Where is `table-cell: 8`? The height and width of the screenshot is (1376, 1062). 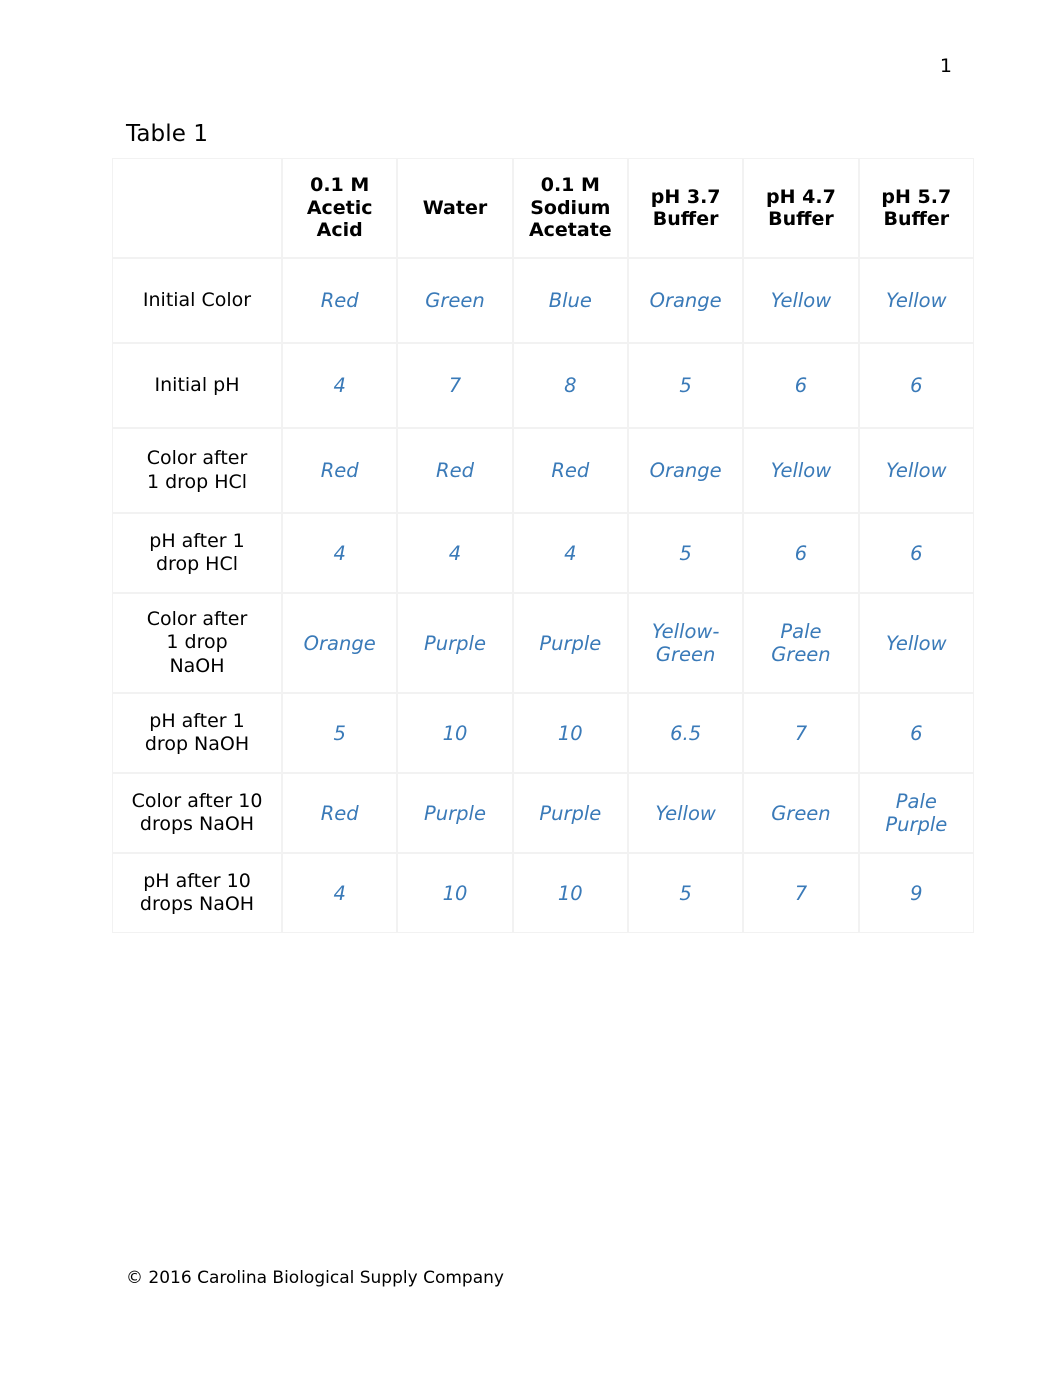 table-cell: 8 is located at coordinates (570, 385).